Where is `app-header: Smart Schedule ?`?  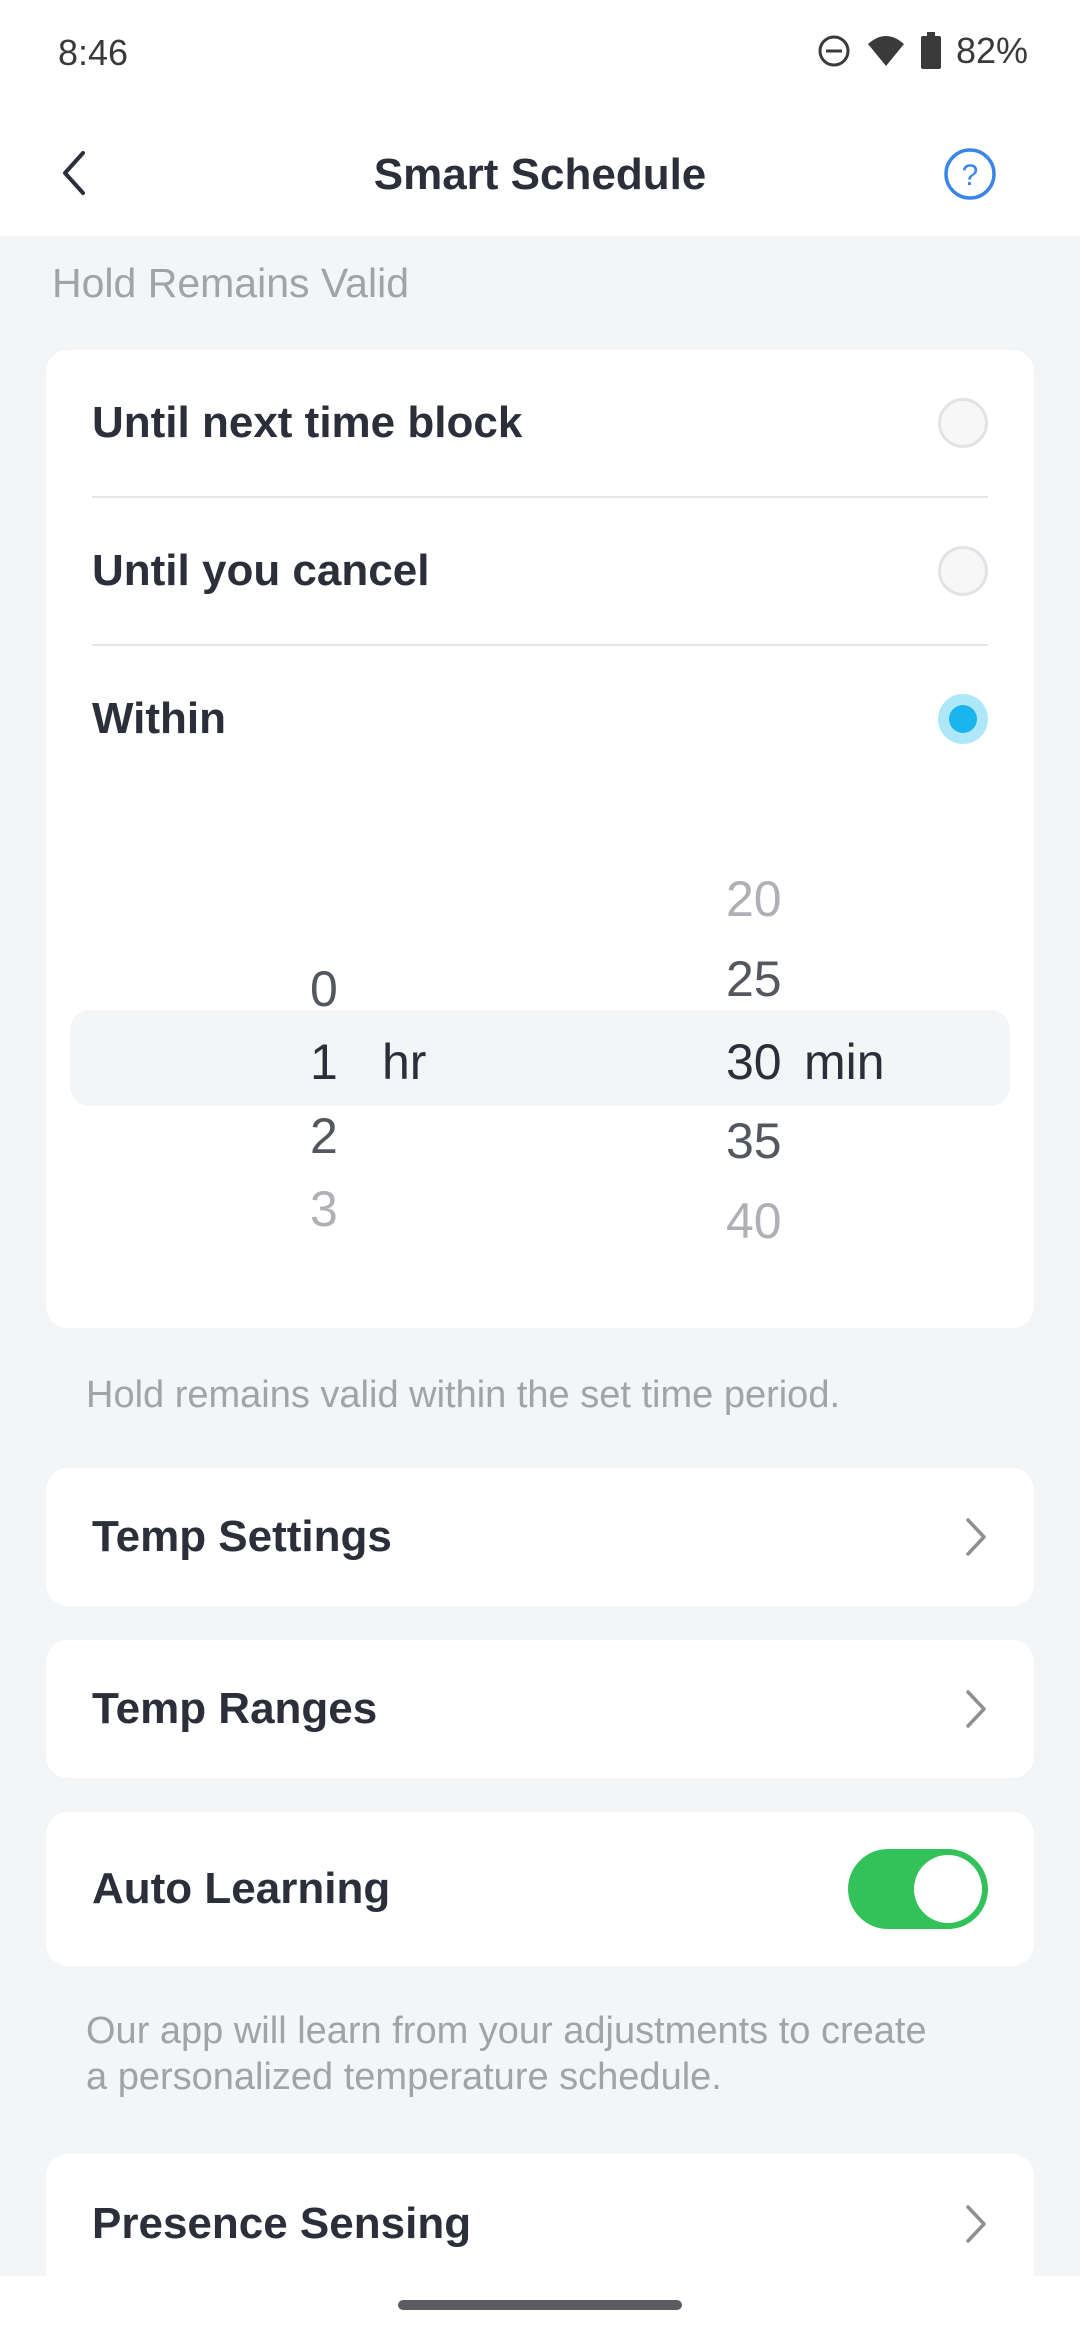 app-header: Smart Schedule ? is located at coordinates (540, 173).